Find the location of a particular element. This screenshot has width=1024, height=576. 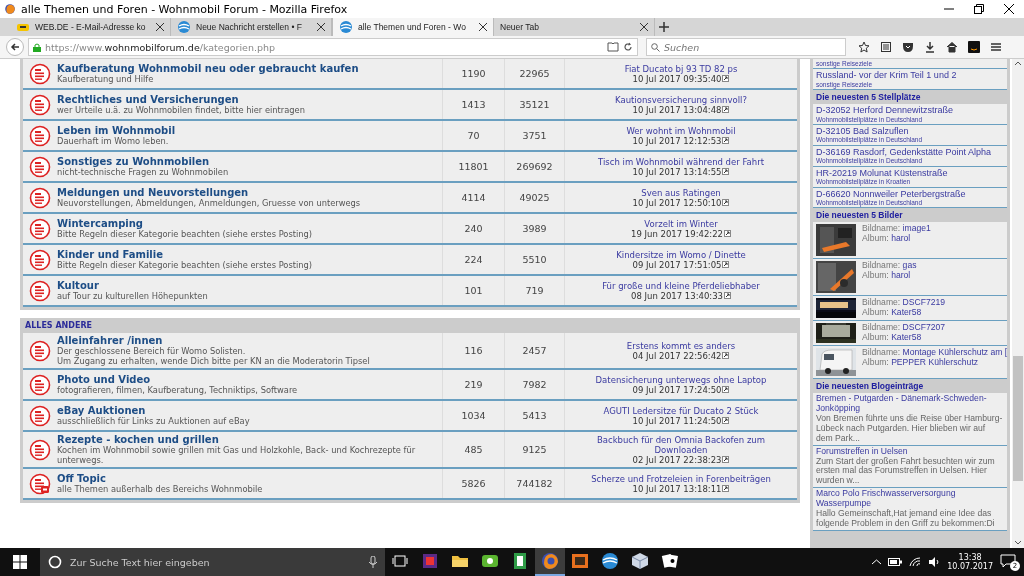

album-name: Album: PEPPER Kühlerschutz is located at coordinates (920, 363).